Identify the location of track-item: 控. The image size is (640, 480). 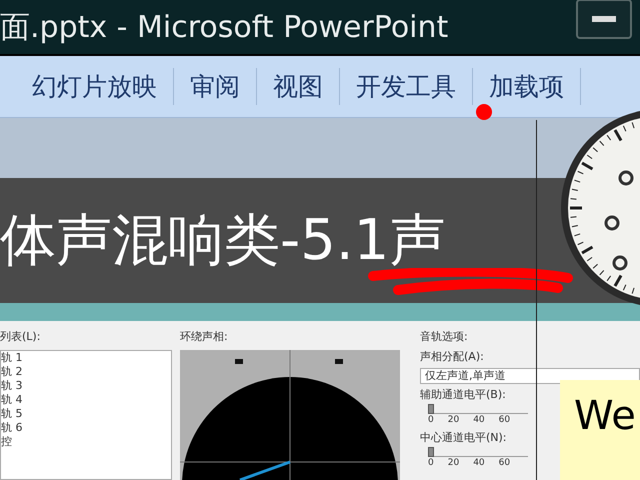
(86, 441).